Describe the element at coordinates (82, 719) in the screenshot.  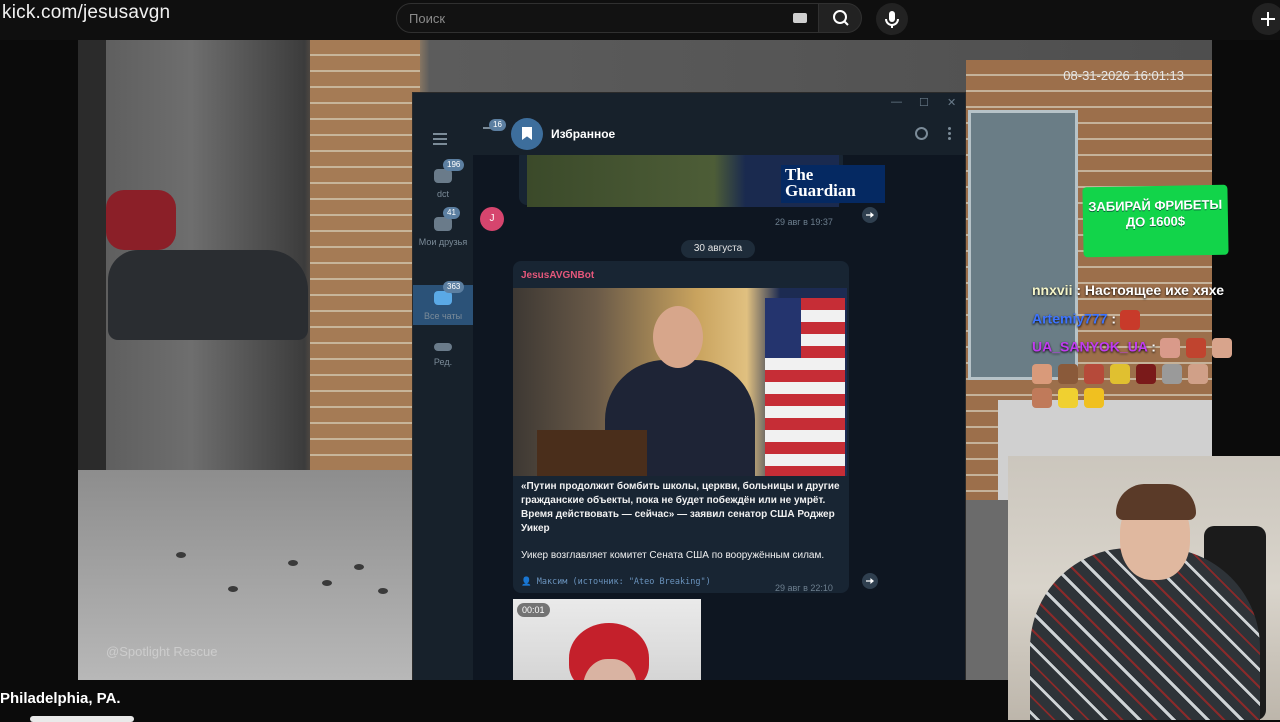
I see `bottom-control` at that location.